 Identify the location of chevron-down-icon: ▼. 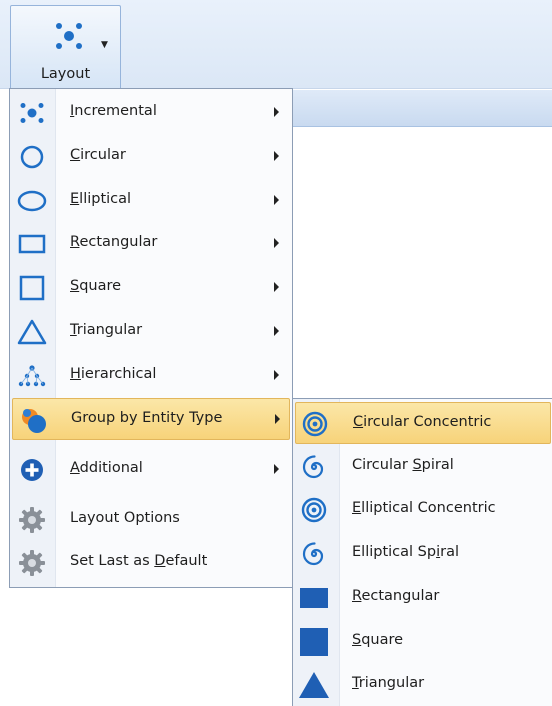
(104, 45).